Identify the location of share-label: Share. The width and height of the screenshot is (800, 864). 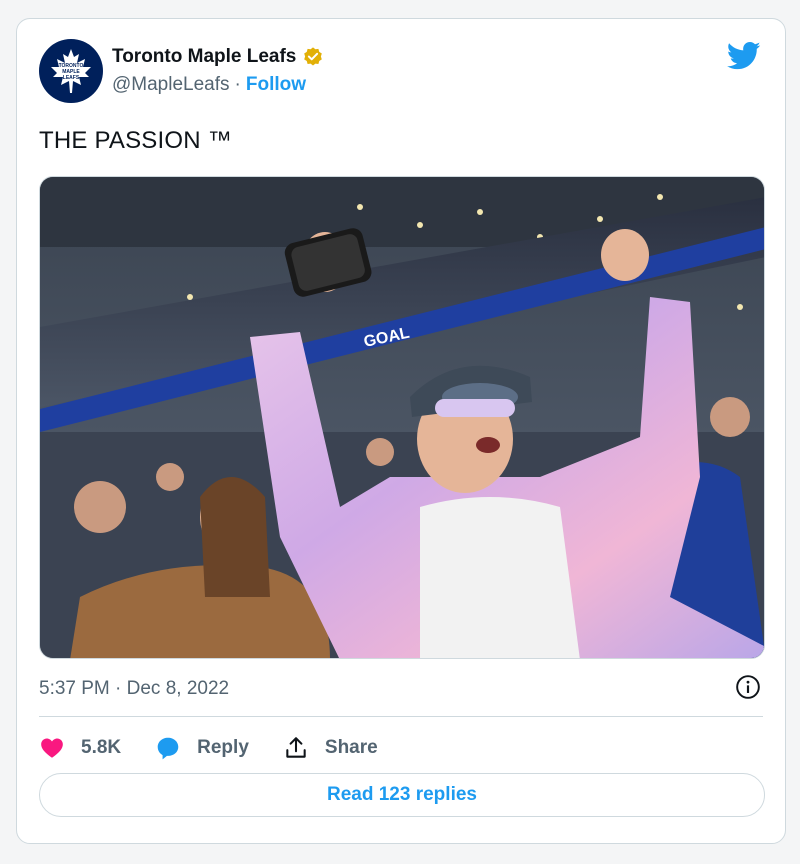
(351, 747).